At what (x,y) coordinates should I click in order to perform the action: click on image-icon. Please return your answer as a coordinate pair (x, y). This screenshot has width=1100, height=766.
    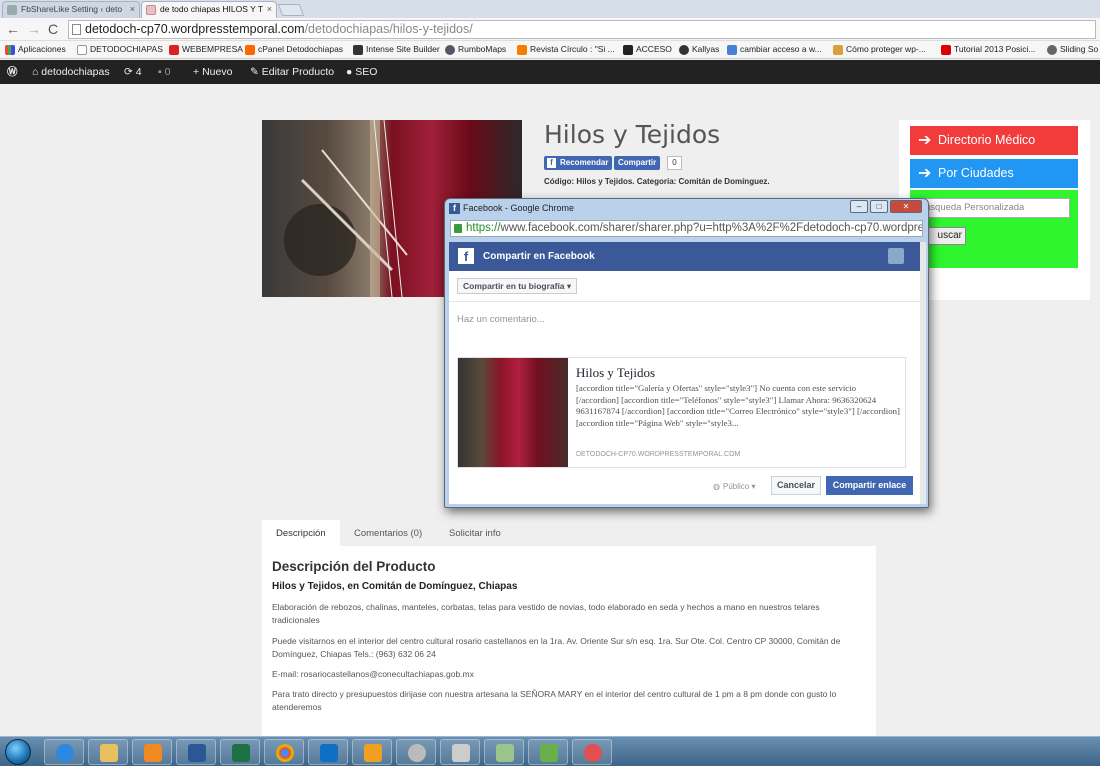
    Looking at the image, I should click on (505, 753).